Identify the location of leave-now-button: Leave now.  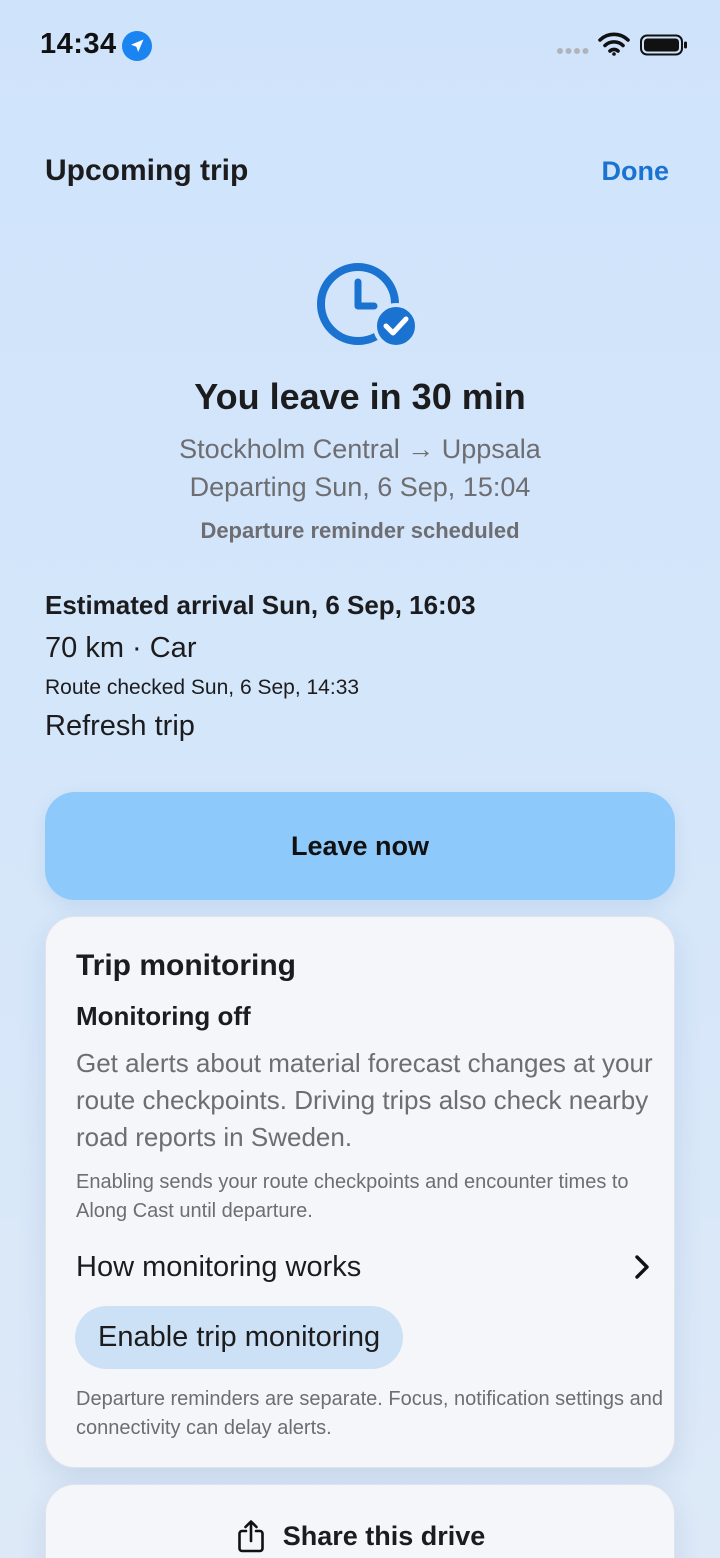
(360, 846).